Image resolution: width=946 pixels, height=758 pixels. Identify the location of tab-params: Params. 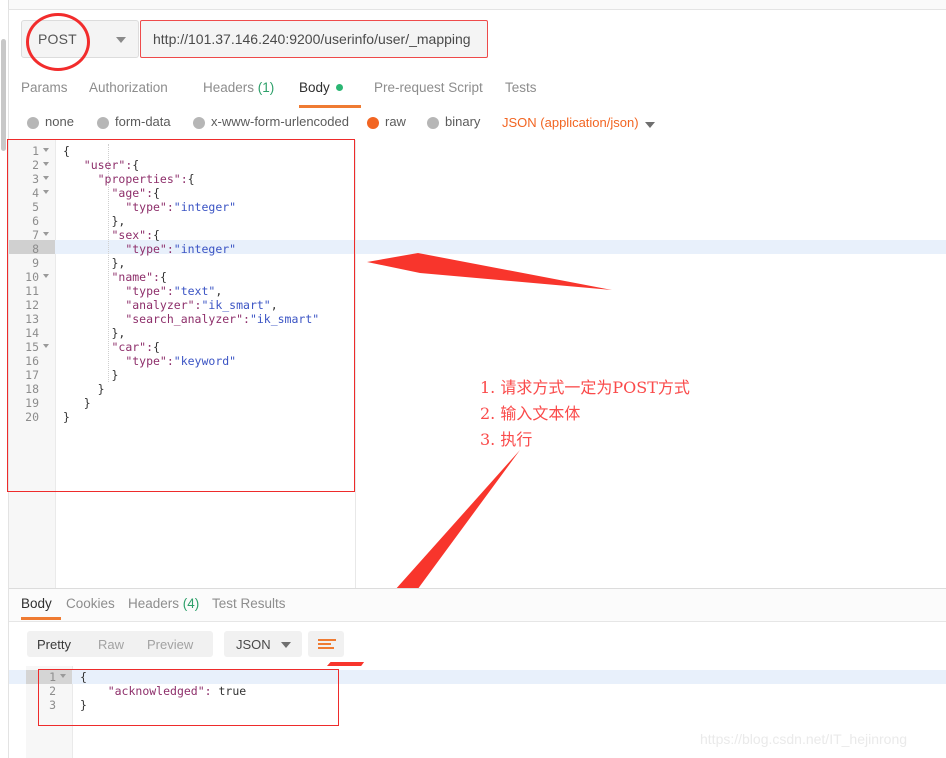
(44, 87).